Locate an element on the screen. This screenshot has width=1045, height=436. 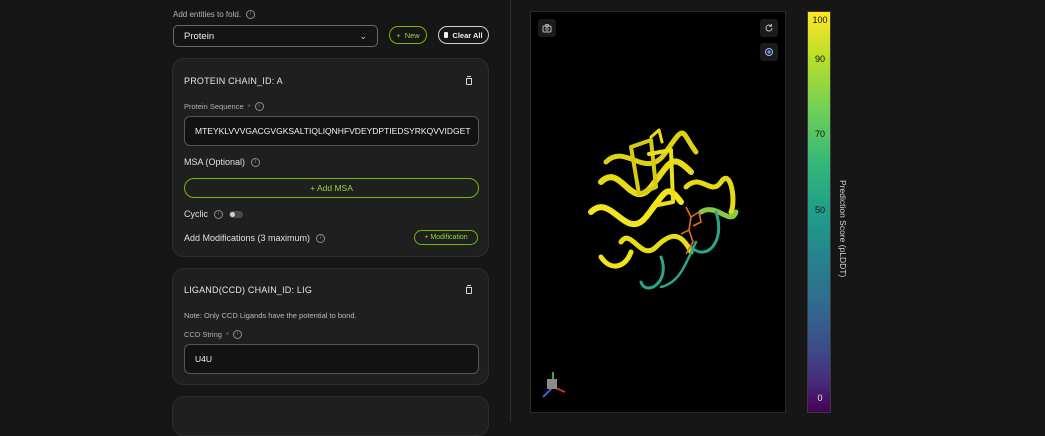
plddt-colorbar: 100 90 70 50 0 is located at coordinates (819, 212).